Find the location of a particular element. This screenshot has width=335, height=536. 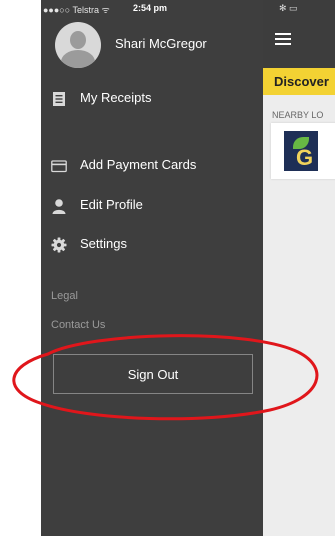

app-header: ✻ ▭ is located at coordinates (299, 34).